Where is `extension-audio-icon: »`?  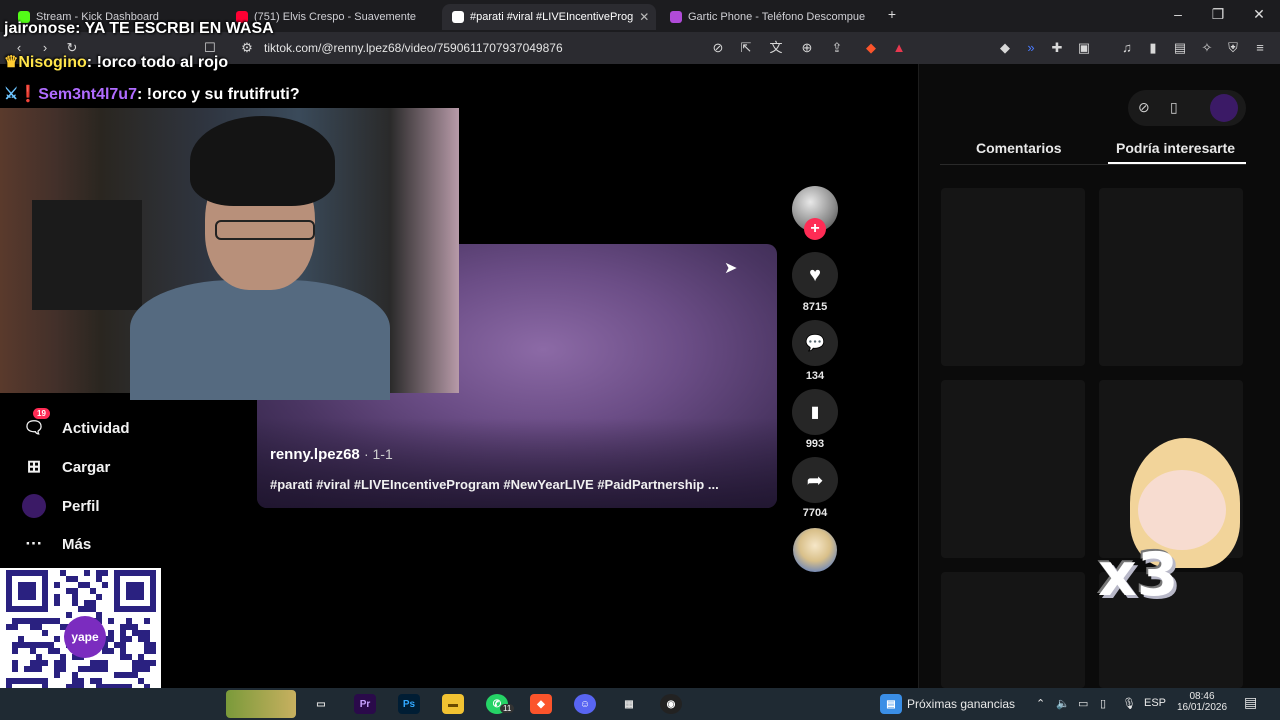
extension-audio-icon: » is located at coordinates (1031, 48).